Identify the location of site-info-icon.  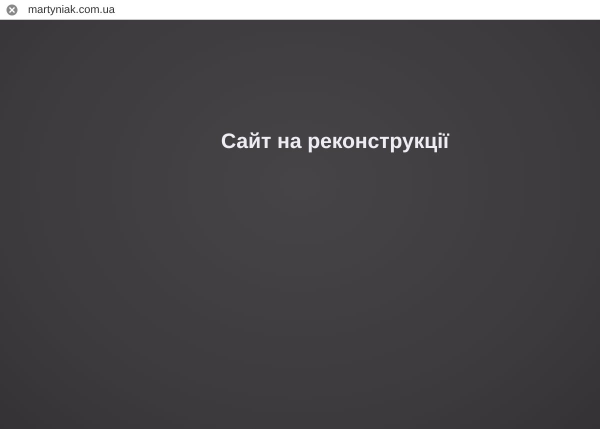
(12, 10).